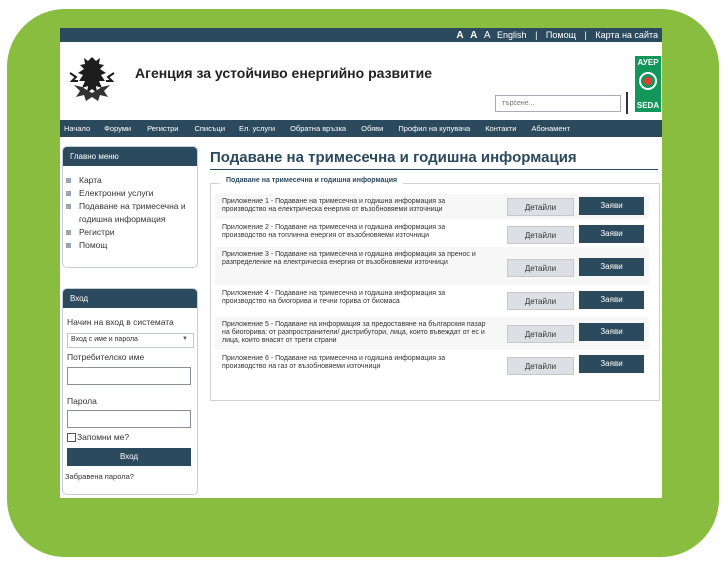  What do you see at coordinates (130, 298) in the screenshot?
I see `login-title: Вход` at bounding box center [130, 298].